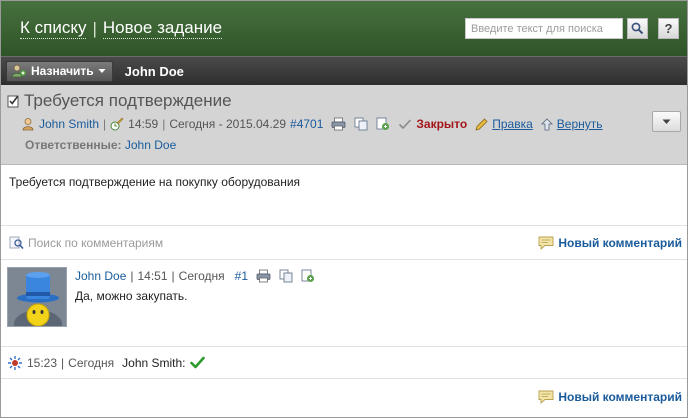 Image resolution: width=688 pixels, height=418 pixels. Describe the element at coordinates (73, 145) in the screenshot. I see `responsible-label: Ответственные:` at that location.